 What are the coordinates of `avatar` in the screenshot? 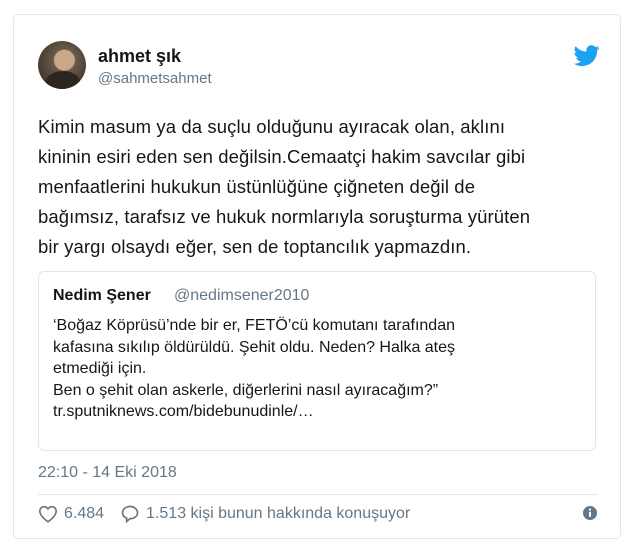 It's located at (62, 65).